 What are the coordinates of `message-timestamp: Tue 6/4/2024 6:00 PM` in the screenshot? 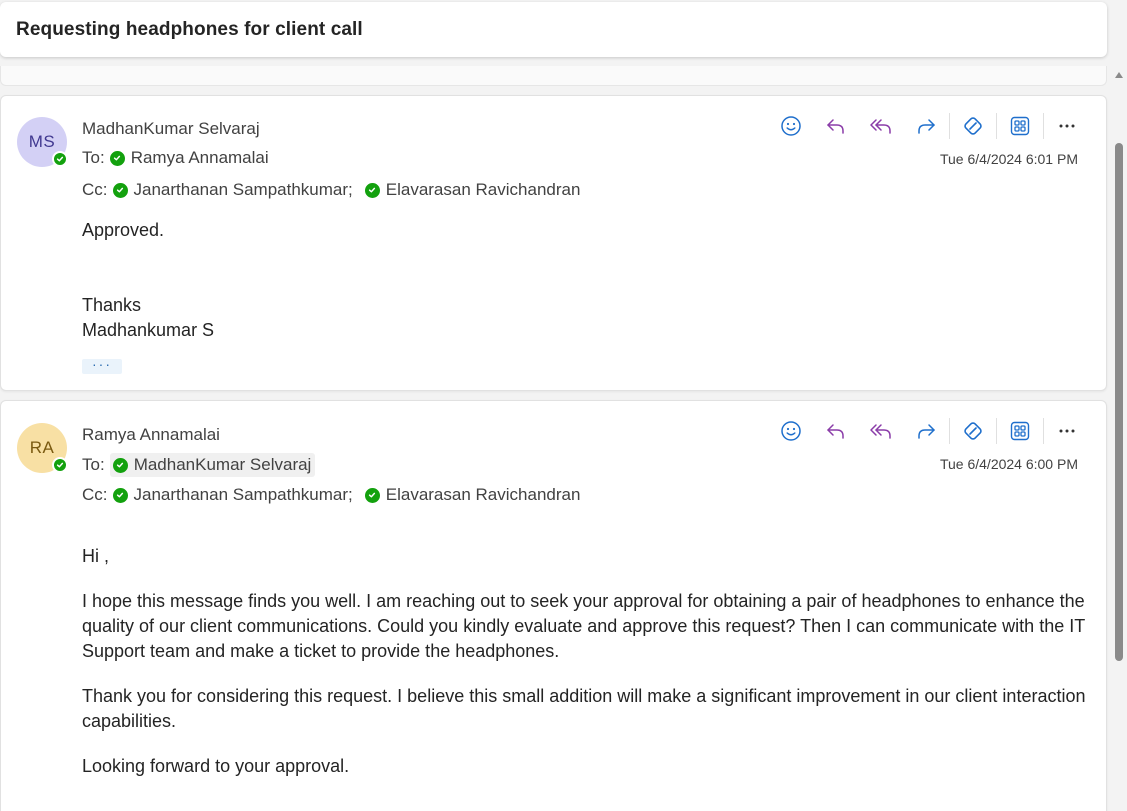 It's located at (1008, 464).